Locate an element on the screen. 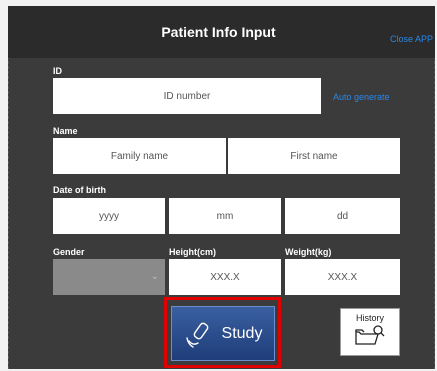  study-button: Study is located at coordinates (223, 333).